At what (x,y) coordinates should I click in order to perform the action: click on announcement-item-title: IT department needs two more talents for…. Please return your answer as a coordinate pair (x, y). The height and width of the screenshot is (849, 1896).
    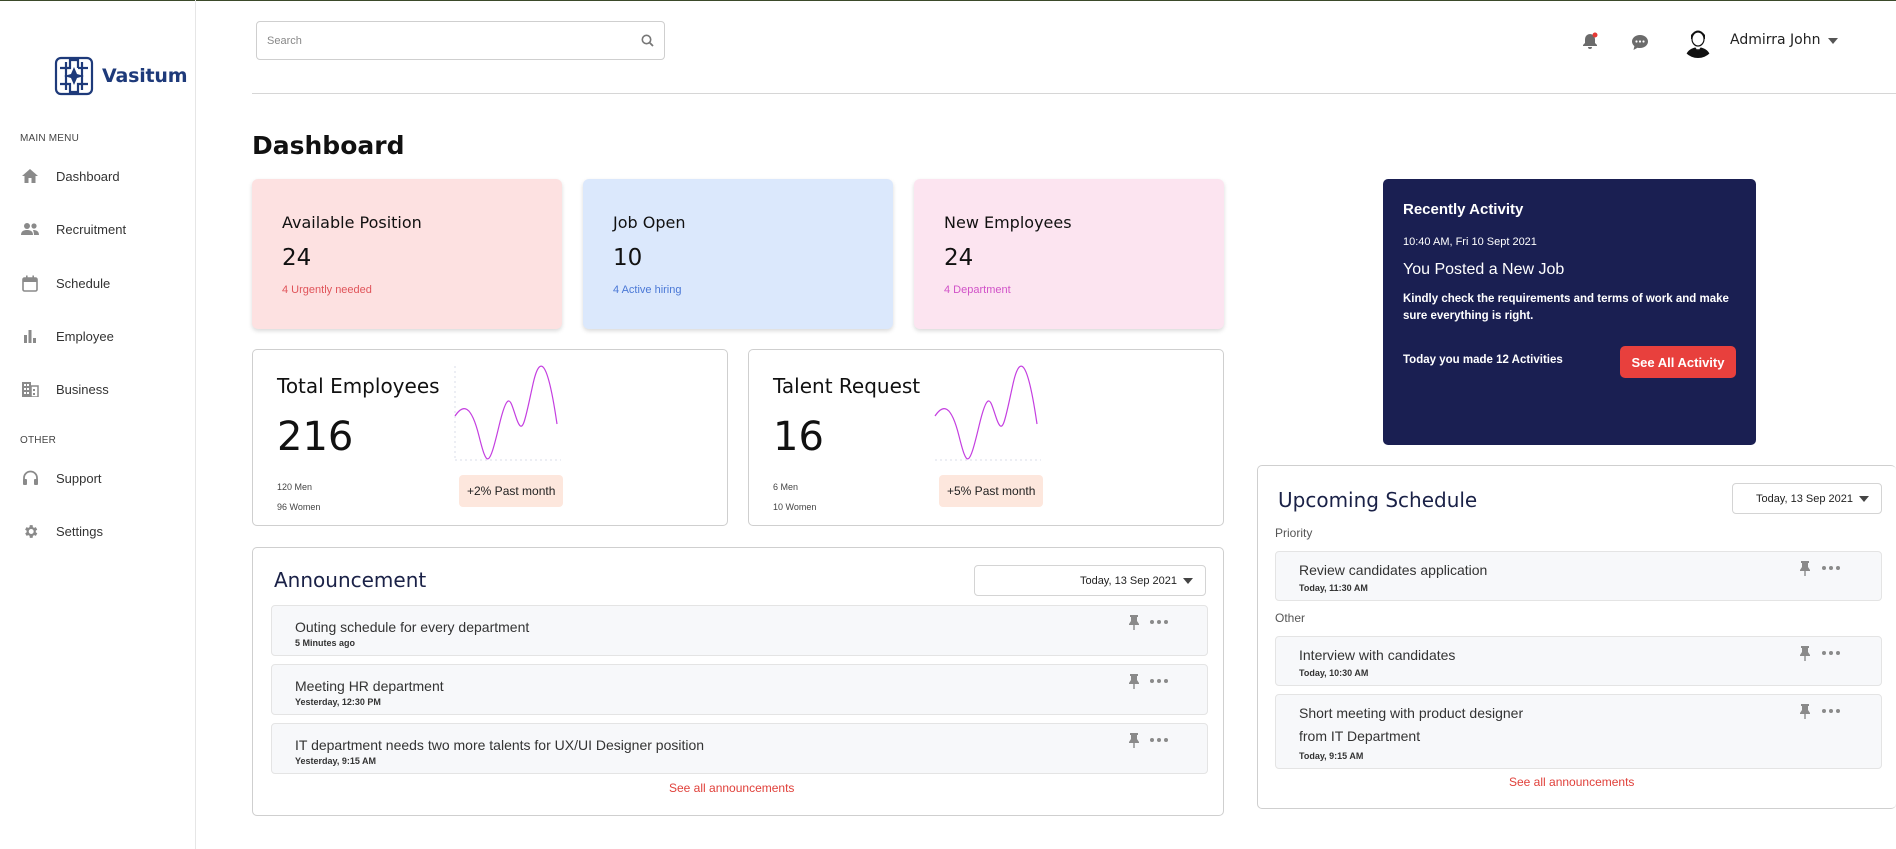
    Looking at the image, I should click on (500, 745).